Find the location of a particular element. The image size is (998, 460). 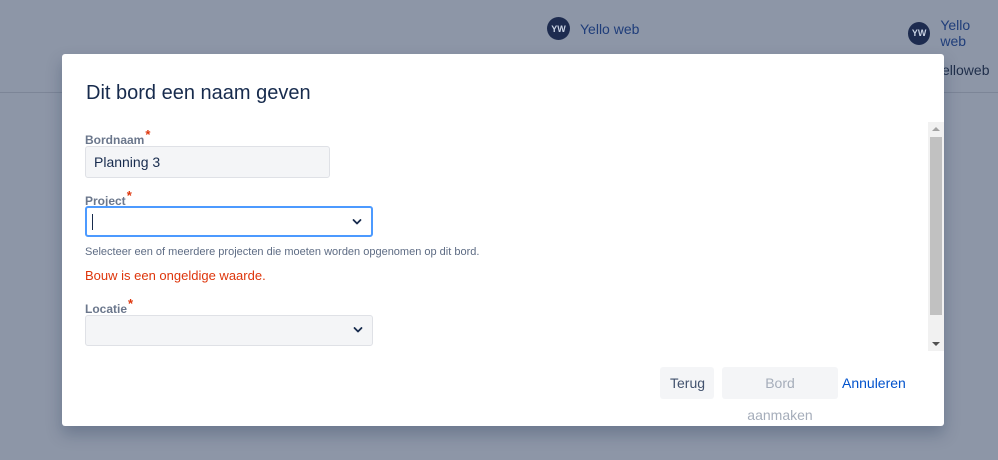

dialog-scrollbar is located at coordinates (936, 236).